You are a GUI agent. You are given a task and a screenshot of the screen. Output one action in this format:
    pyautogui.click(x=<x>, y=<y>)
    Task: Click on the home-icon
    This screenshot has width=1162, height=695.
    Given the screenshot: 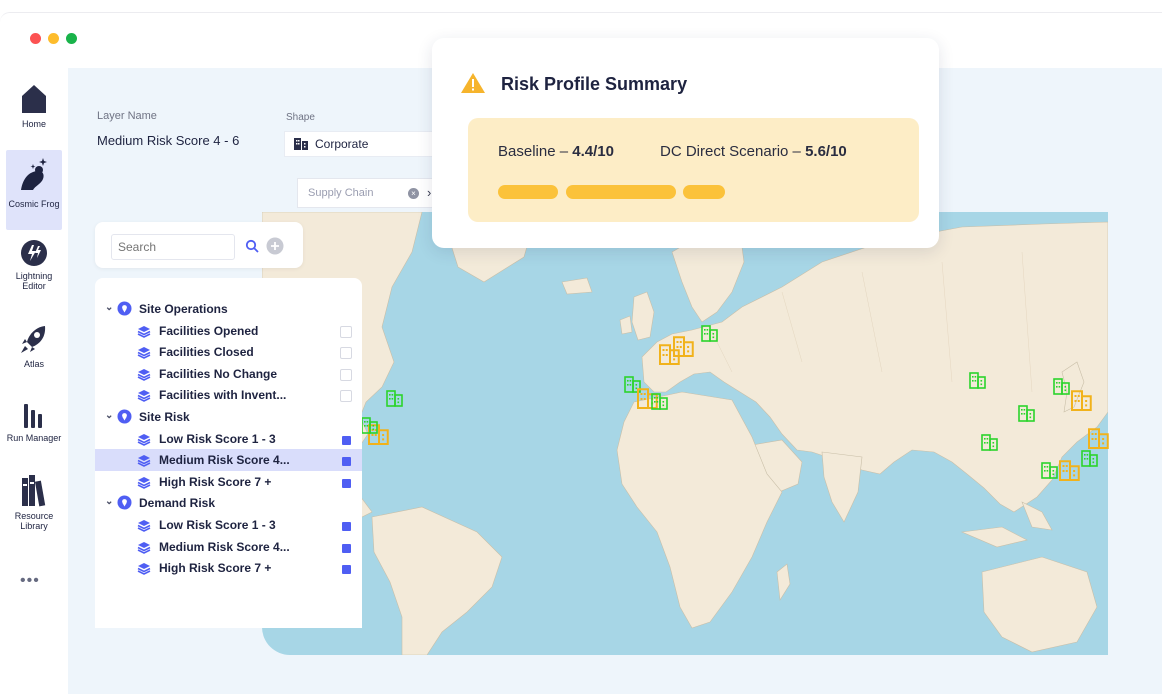 What is the action you would take?
    pyautogui.click(x=34, y=99)
    